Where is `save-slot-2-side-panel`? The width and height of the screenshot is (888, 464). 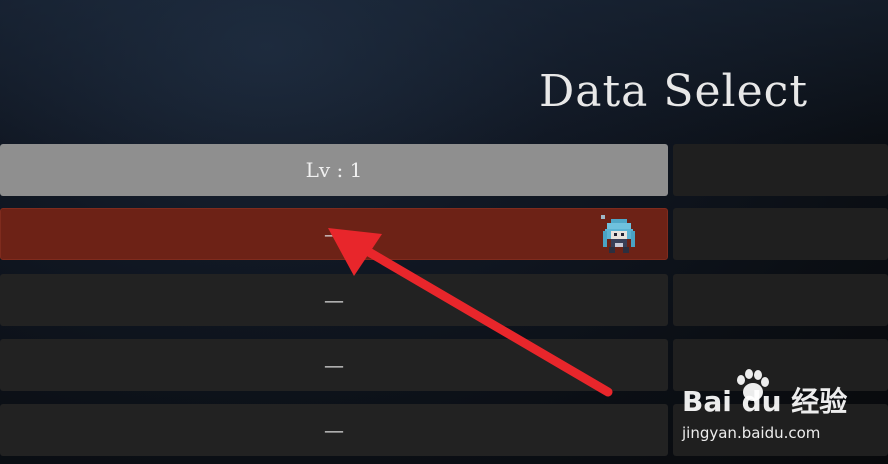
save-slot-2-side-panel is located at coordinates (780, 234).